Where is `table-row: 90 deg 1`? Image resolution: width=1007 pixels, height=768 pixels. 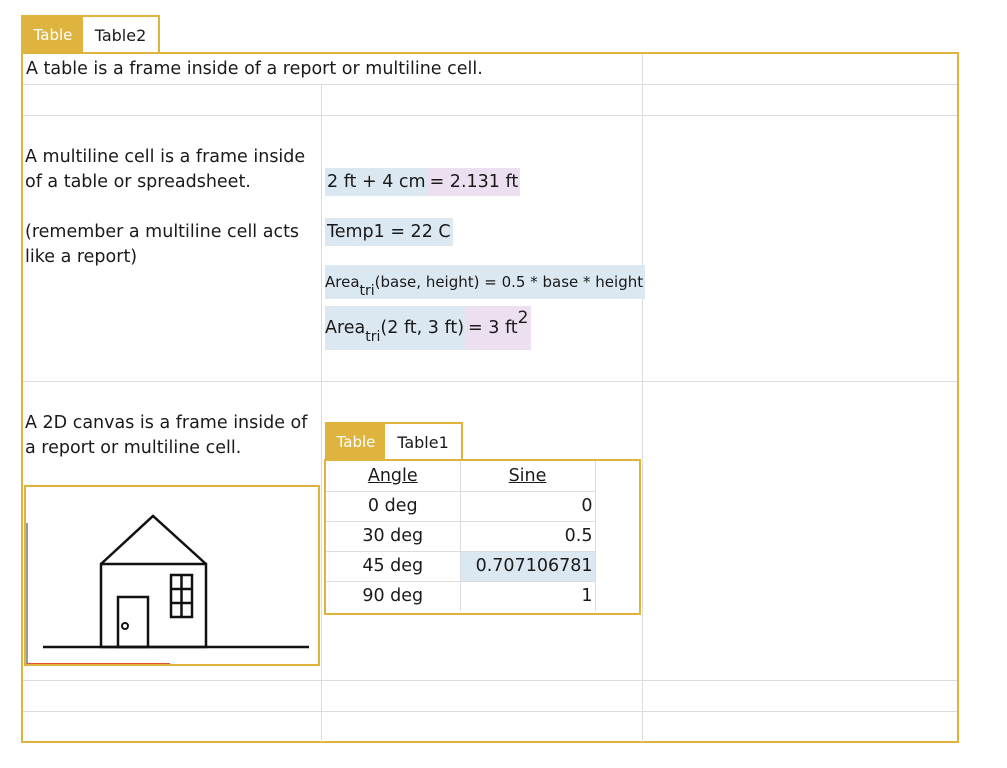
table-row: 90 deg 1 is located at coordinates (461, 596).